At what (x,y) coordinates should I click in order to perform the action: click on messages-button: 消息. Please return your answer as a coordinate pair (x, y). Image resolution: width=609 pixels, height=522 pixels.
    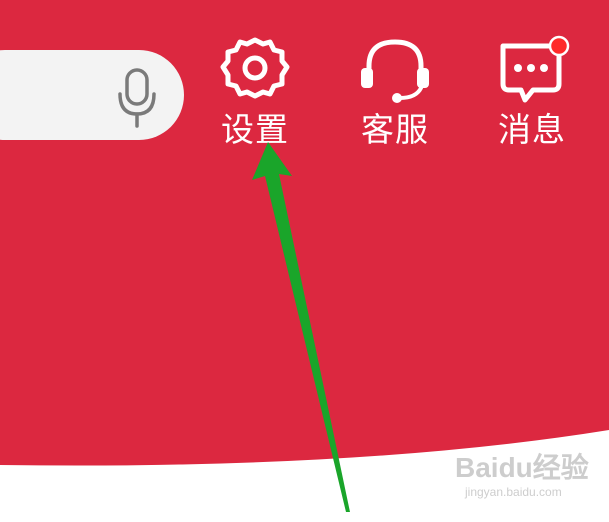
    Looking at the image, I should click on (532, 94).